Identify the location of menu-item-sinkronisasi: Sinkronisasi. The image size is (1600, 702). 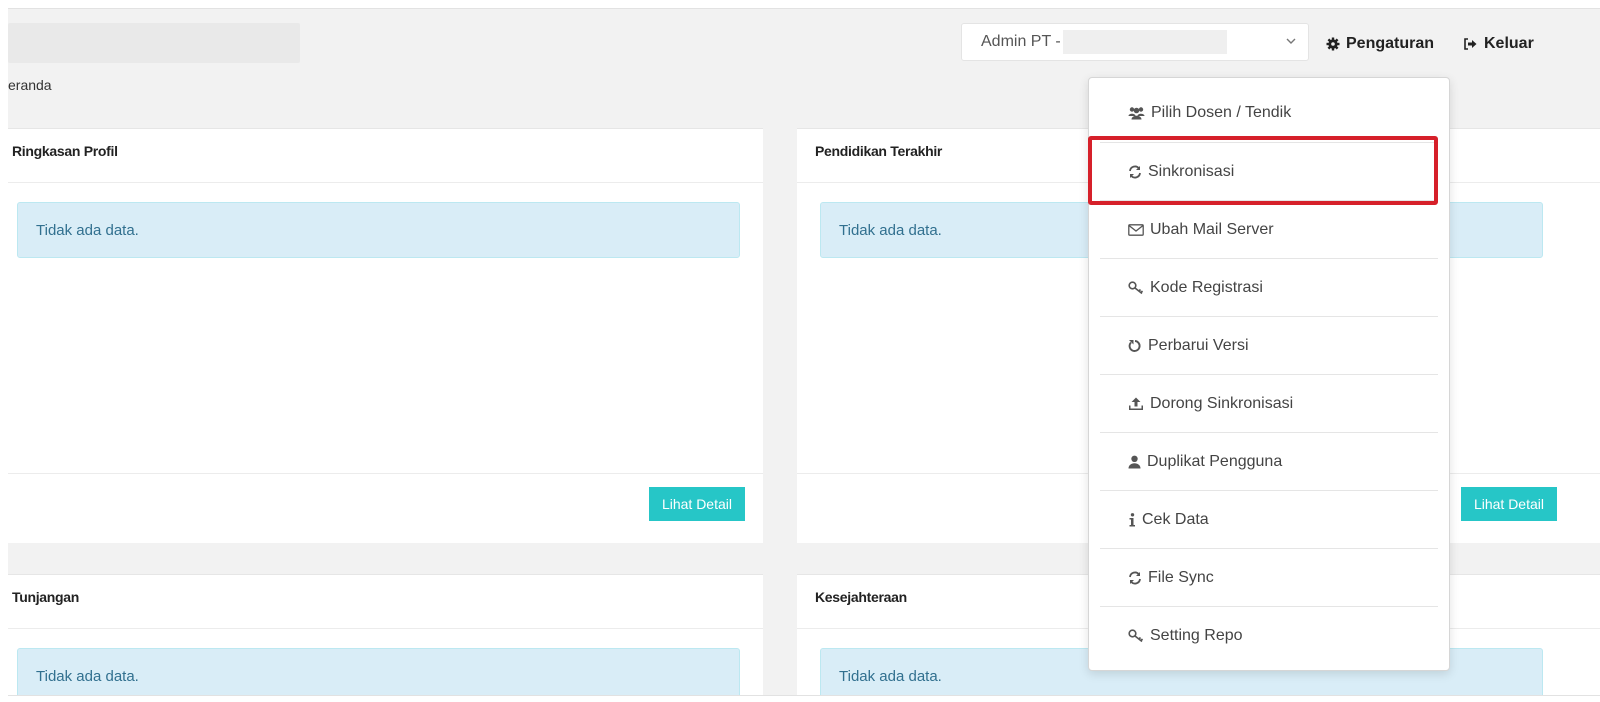
(1269, 172).